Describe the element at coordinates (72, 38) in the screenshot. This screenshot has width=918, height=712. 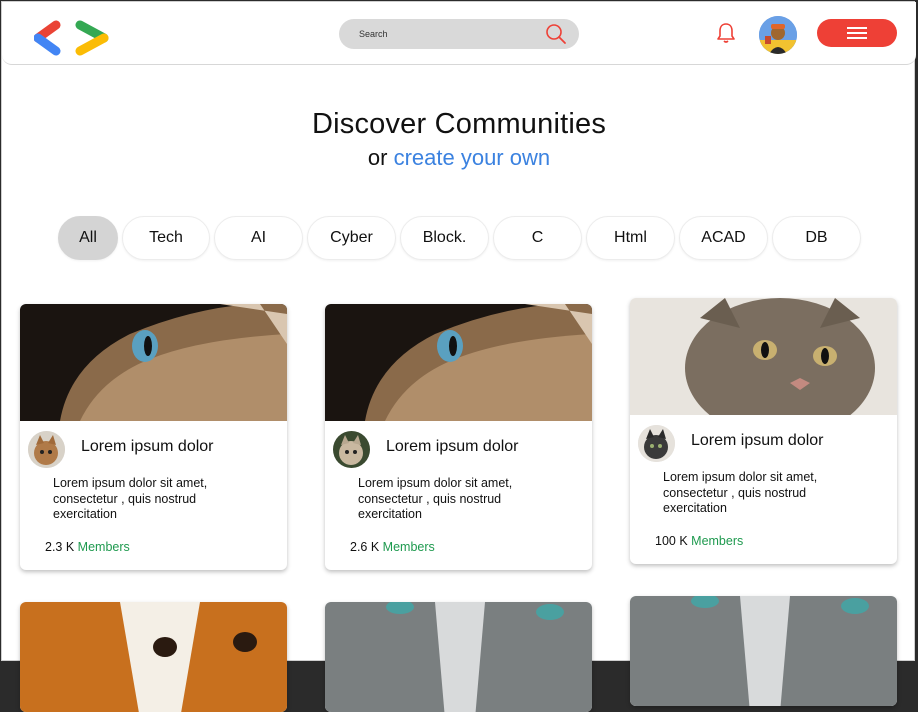
I see `logo-icon` at that location.